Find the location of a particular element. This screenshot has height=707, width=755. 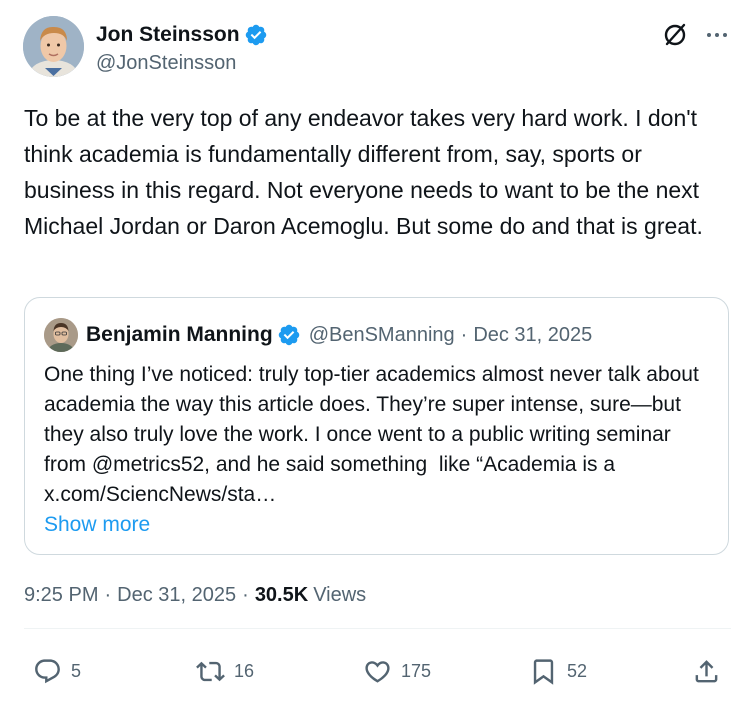

tweet-date: Dec 31, 2025 is located at coordinates (176, 595).